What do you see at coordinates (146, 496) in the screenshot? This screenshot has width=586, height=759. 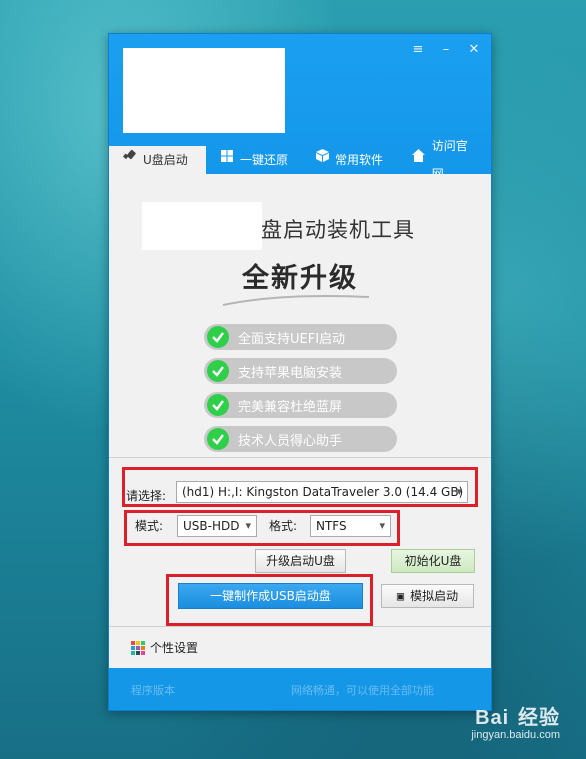 I see `device-label: 请选择:` at bounding box center [146, 496].